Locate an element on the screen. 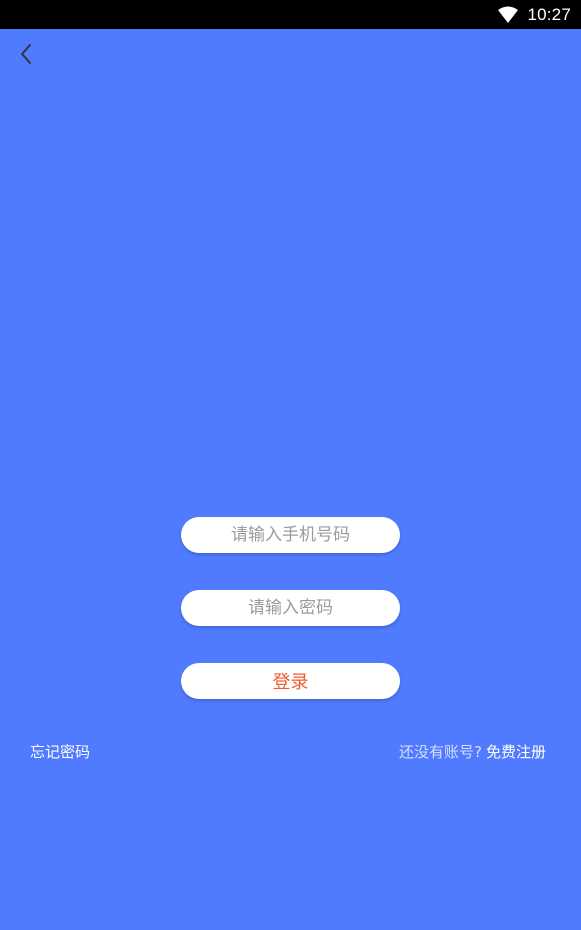 This screenshot has width=581, height=930. status-time: 10:27 is located at coordinates (549, 14).